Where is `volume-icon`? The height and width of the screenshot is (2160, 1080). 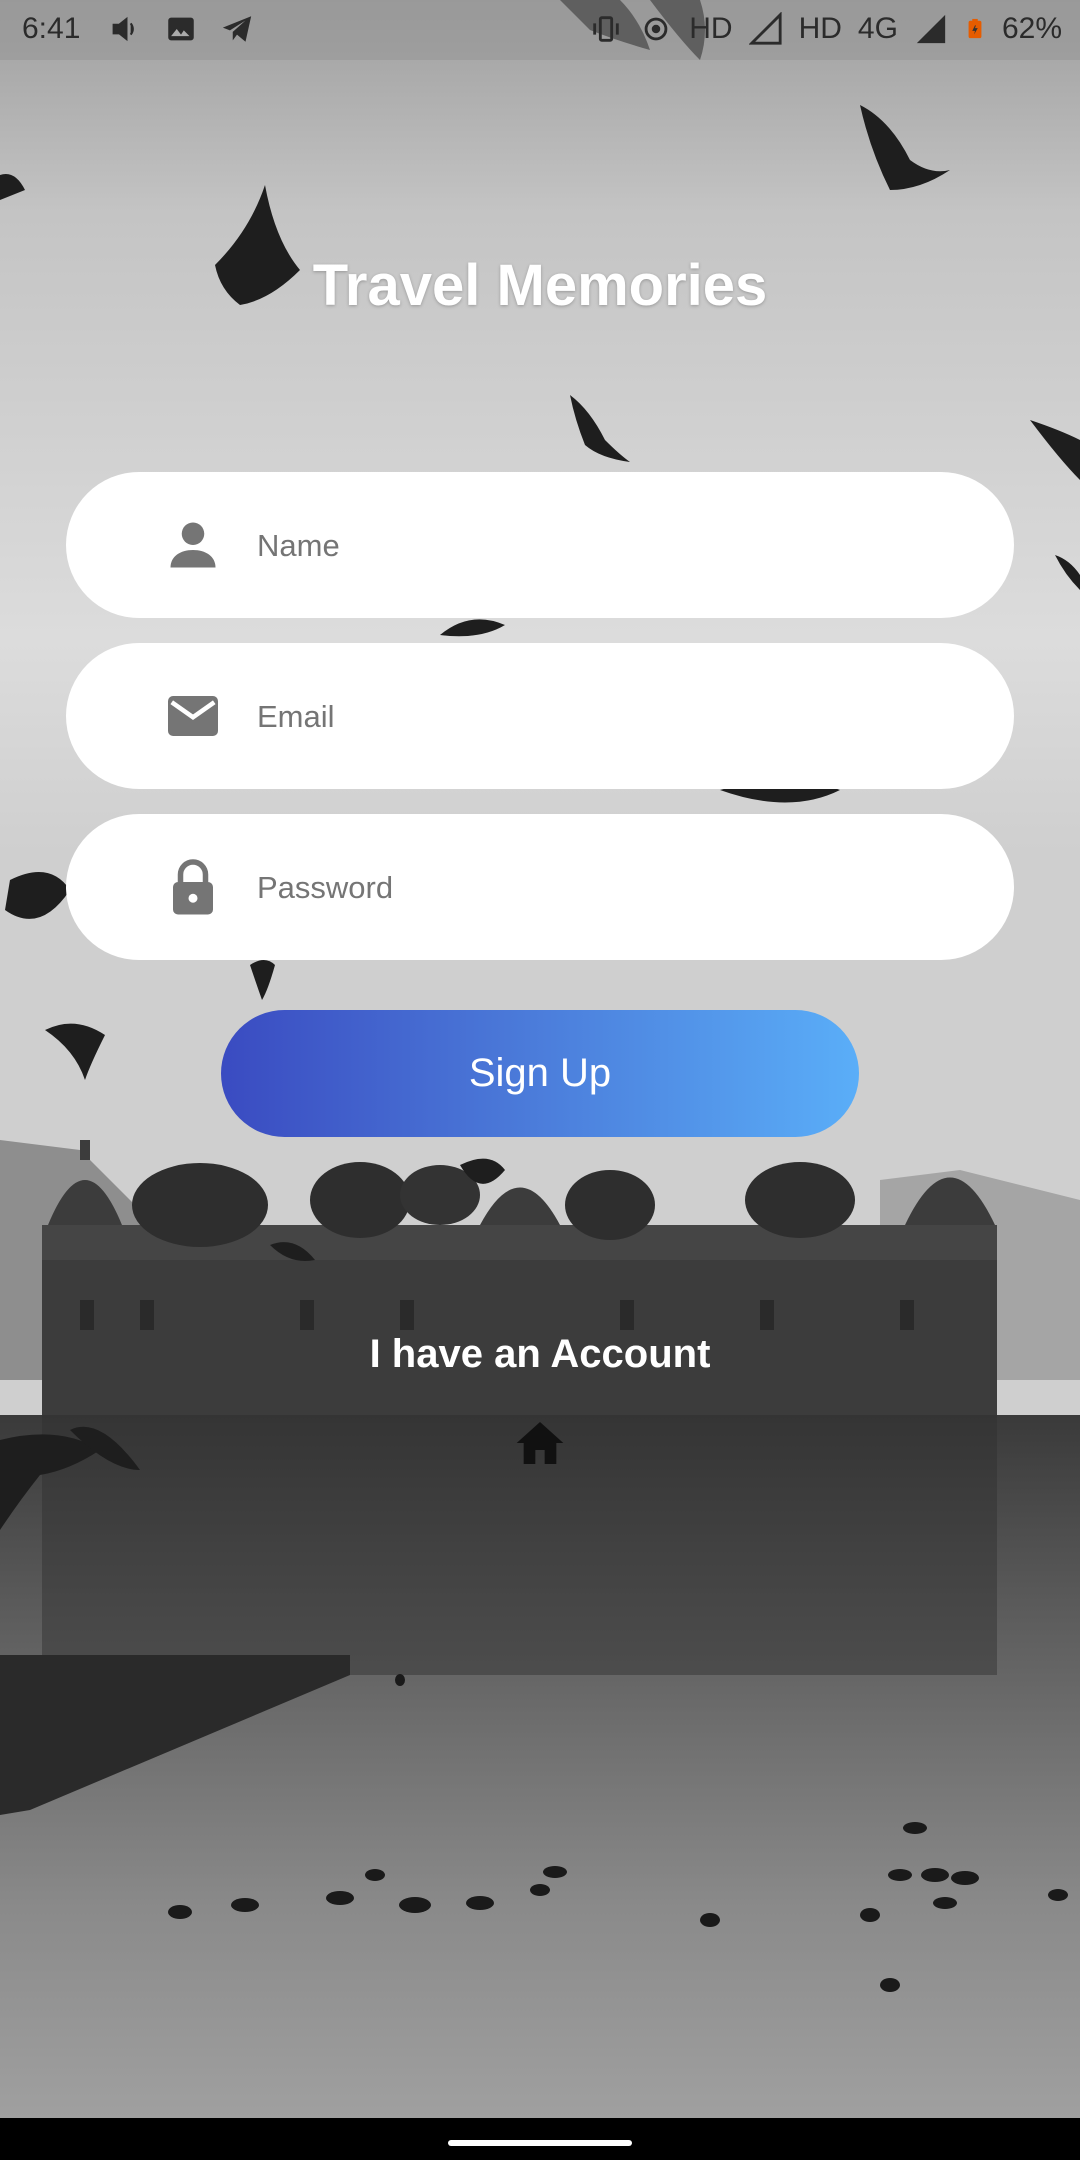
volume-icon is located at coordinates (123, 29).